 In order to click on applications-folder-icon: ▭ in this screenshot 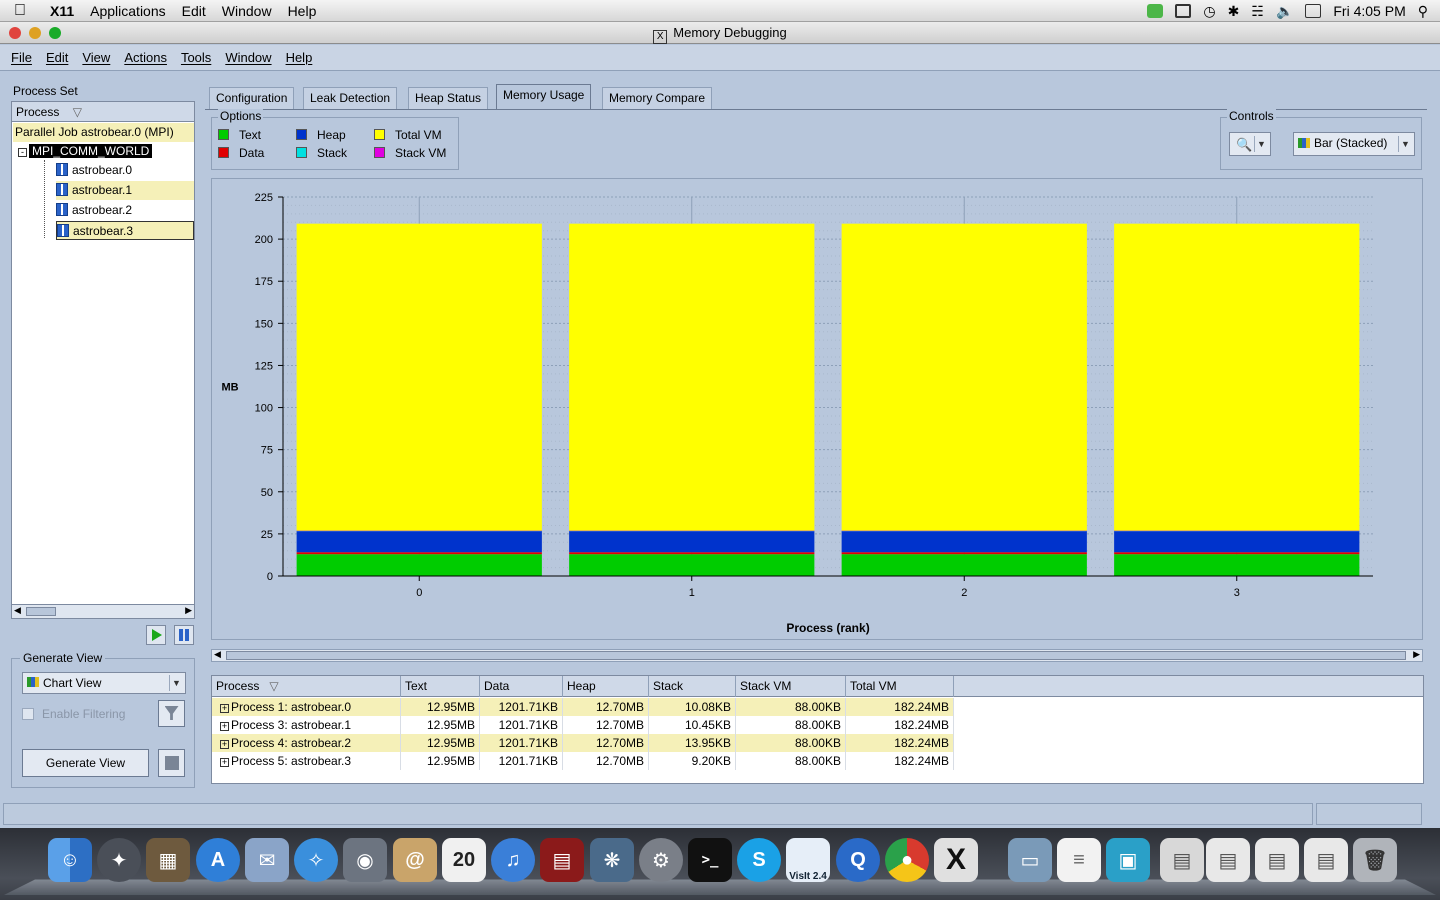, I will do `click(1030, 860)`.